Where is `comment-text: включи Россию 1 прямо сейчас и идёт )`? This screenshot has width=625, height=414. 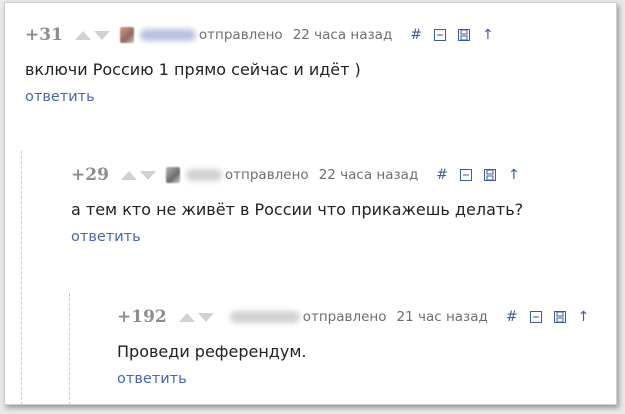 comment-text: включи Россию 1 прямо сейчас и идёт ) is located at coordinates (193, 69).